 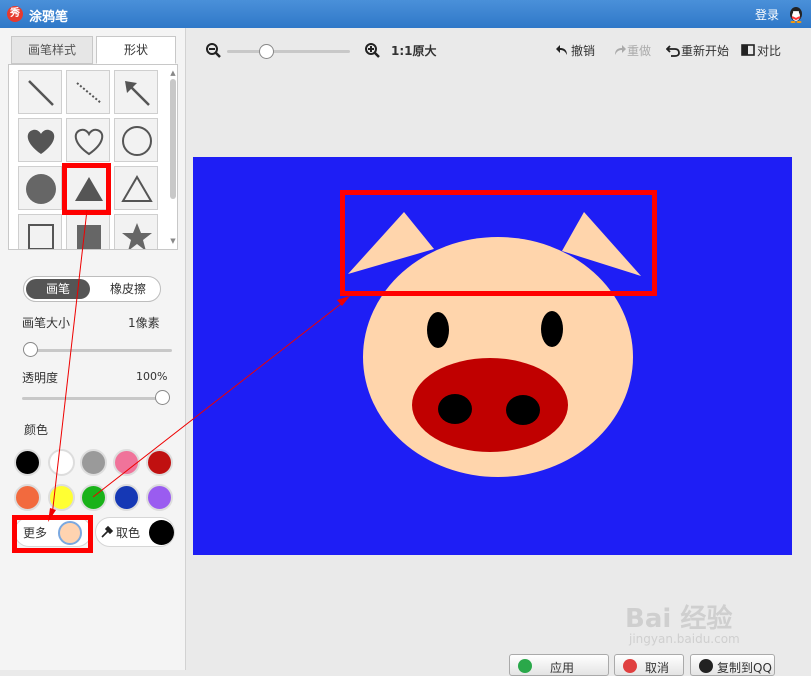 I want to click on brush-size-label: 画笔大小, so click(x=46, y=323).